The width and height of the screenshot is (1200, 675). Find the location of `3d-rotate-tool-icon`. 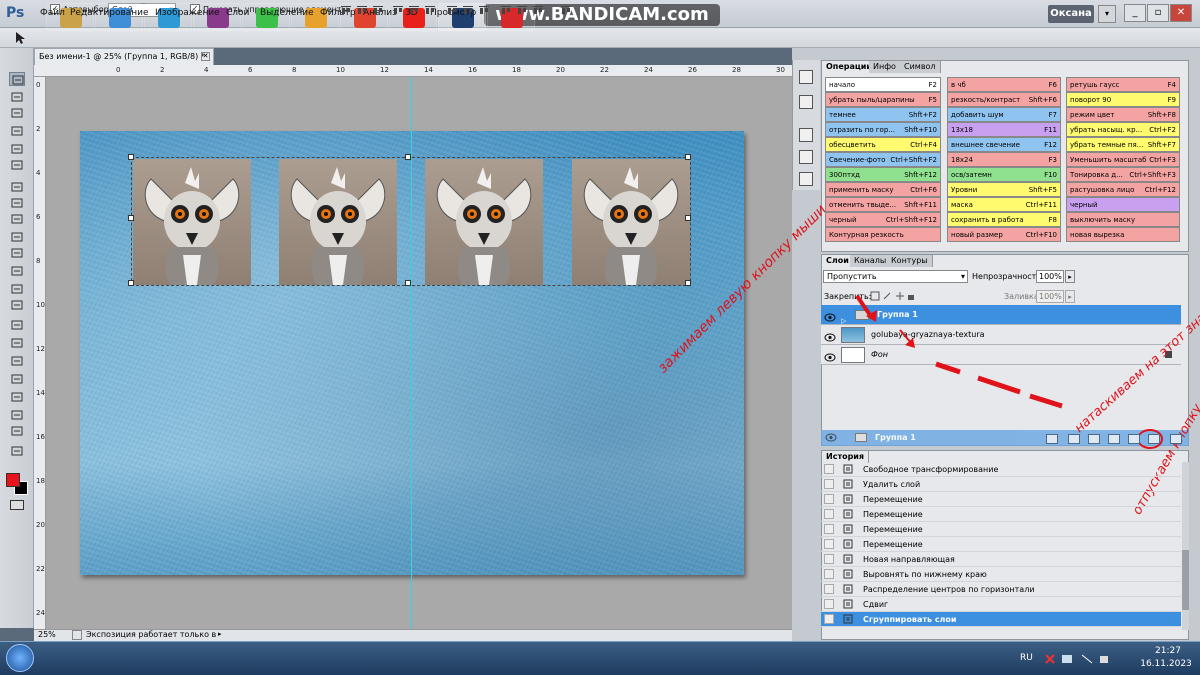

3d-rotate-tool-icon is located at coordinates (17, 397).